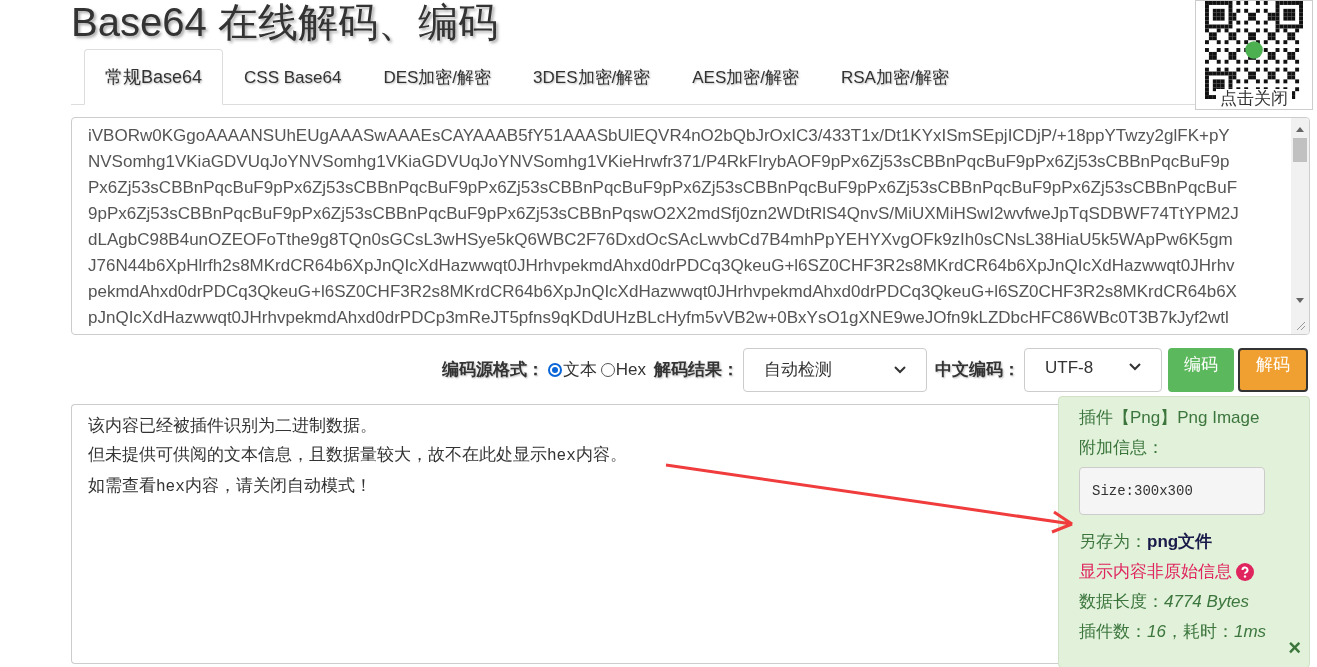 The height and width of the screenshot is (667, 1317). I want to click on input-text-line: pJnQIcXdHazwwqt0JHrhvpekmdAhxd0drPDCp3mReJT5pfns9qKDdUHzBLcHyfm5vVB2w+0BxYsO1gXNE9weJOfn9kLZDbcHFC86WBc0T3B7kJyf2wtl, so click(658, 318).